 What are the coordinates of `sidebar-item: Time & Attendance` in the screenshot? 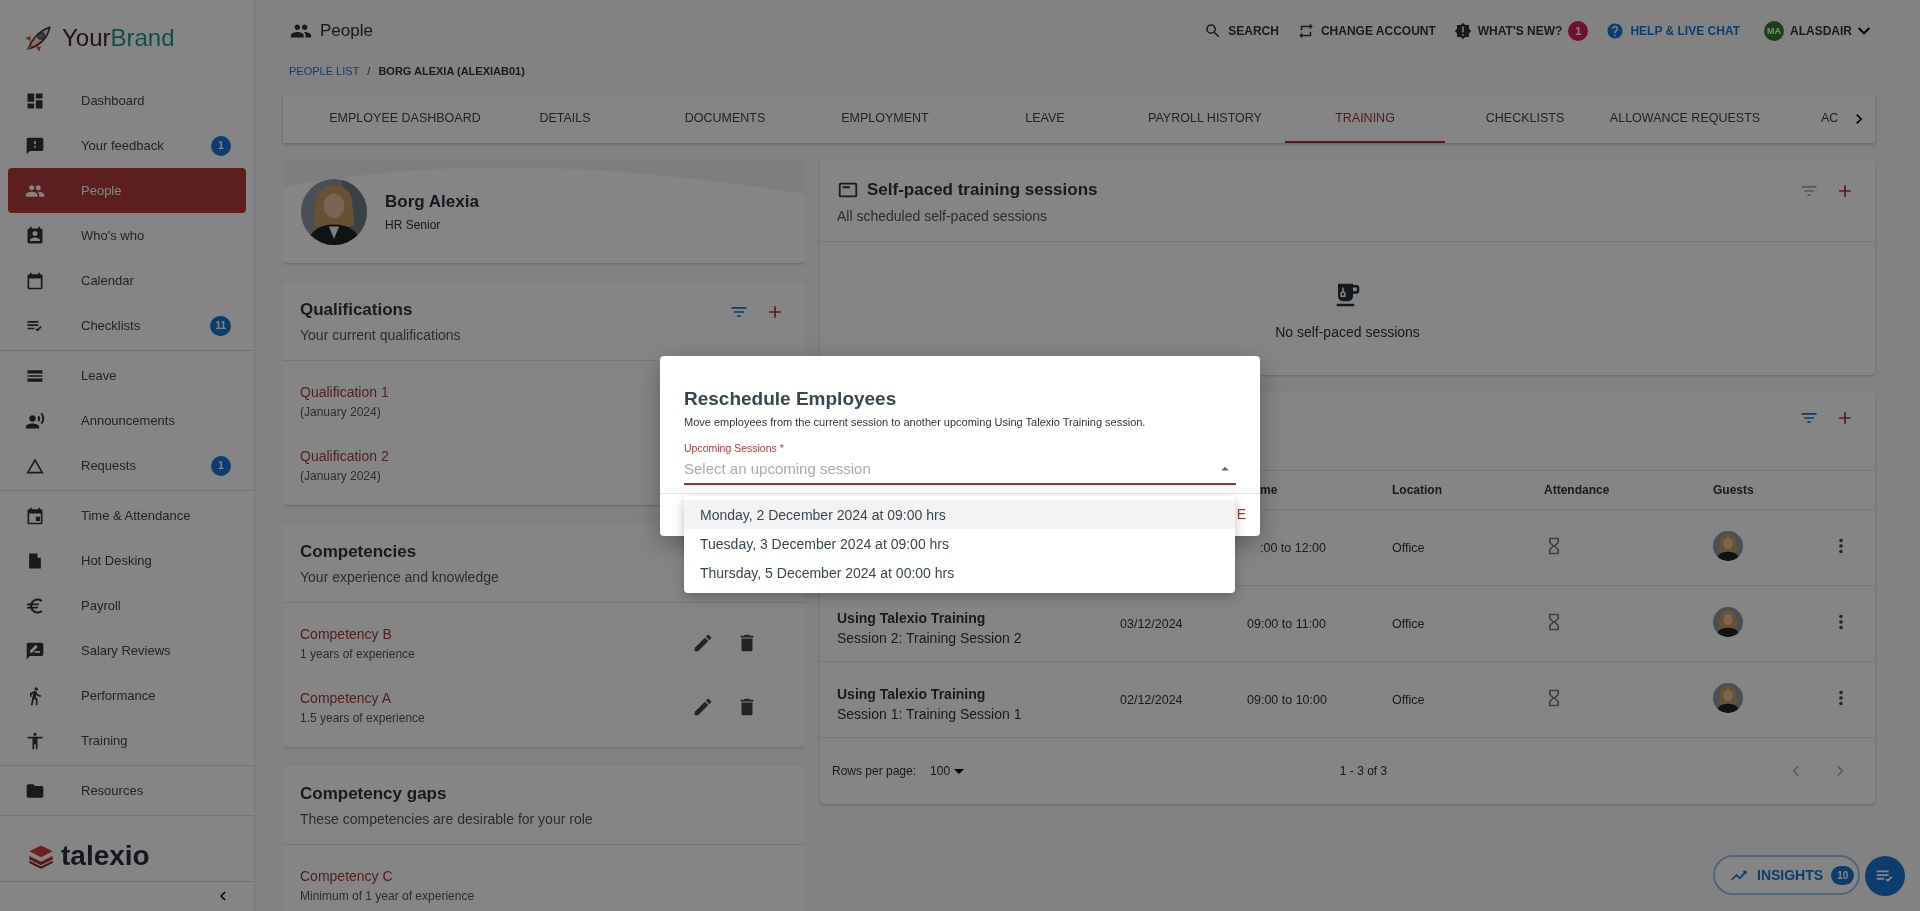 It's located at (127, 516).